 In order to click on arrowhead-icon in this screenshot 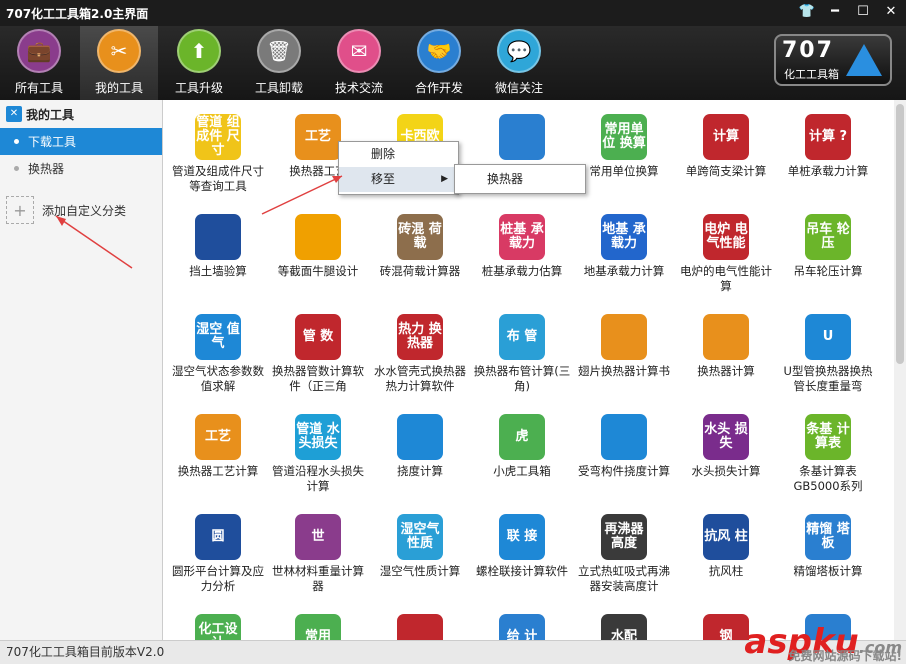, I will do `click(61, 221)`.